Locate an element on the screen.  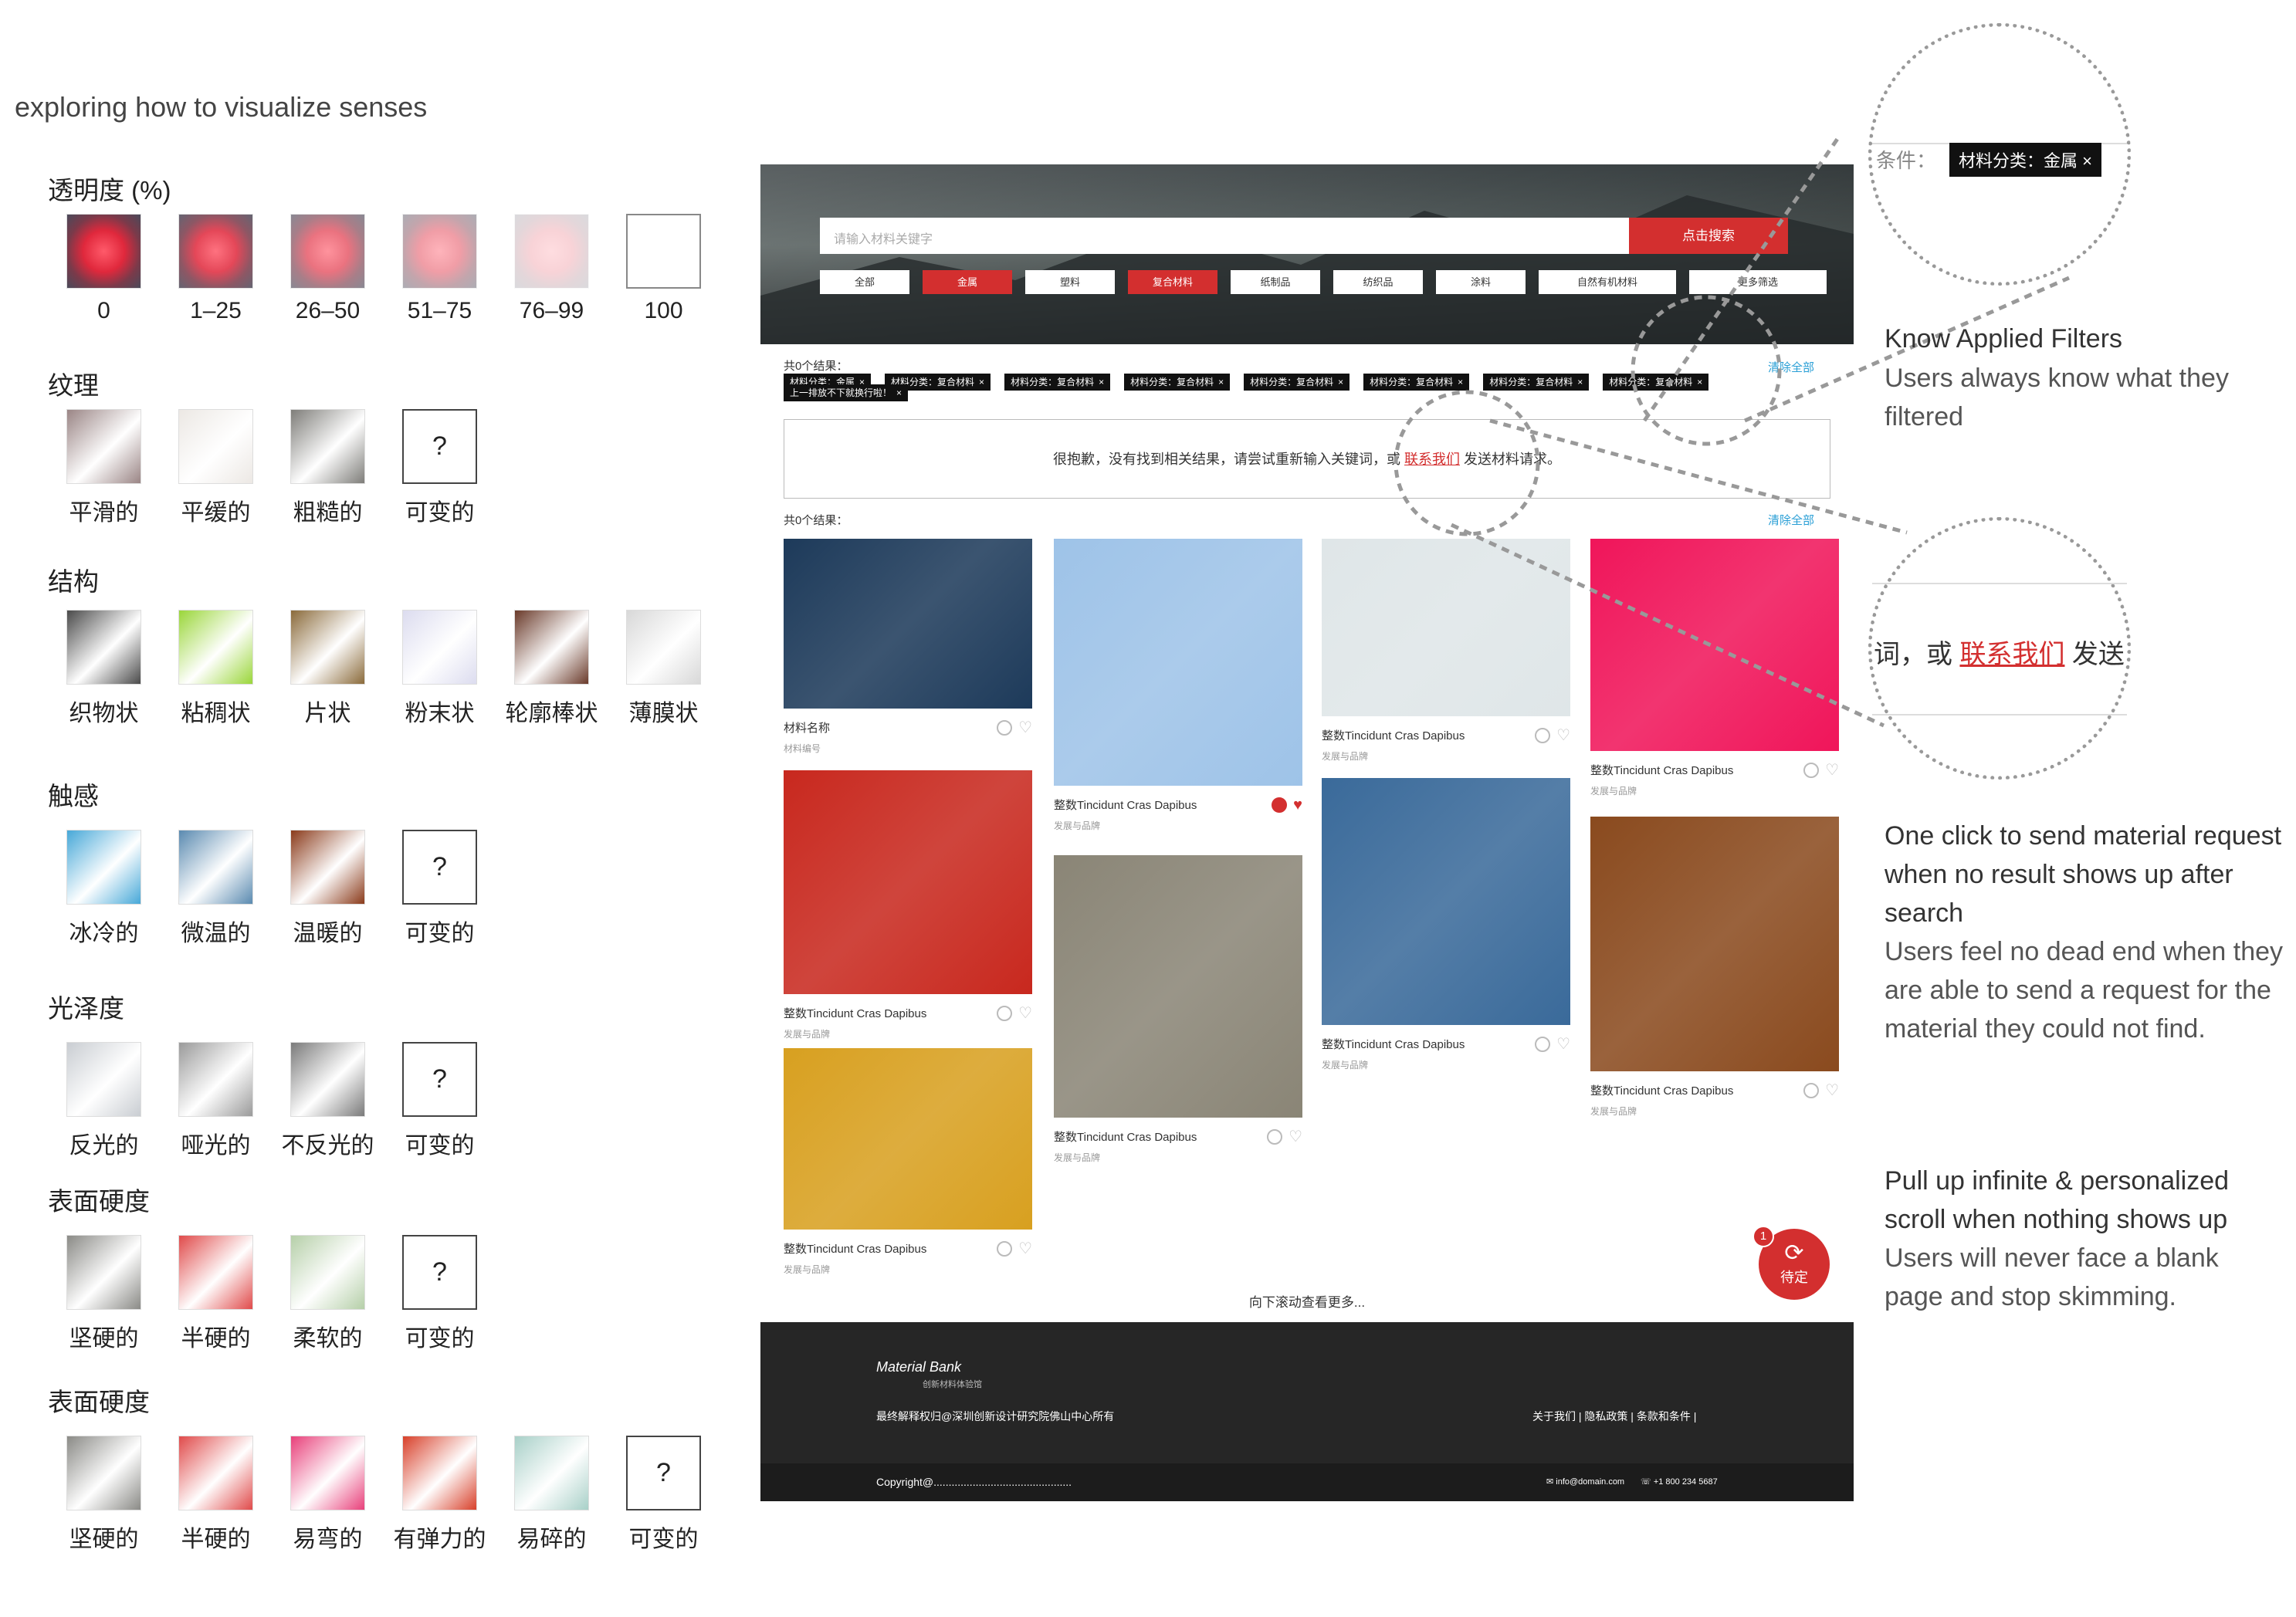
swatch: 粘稠状 is located at coordinates (216, 669).